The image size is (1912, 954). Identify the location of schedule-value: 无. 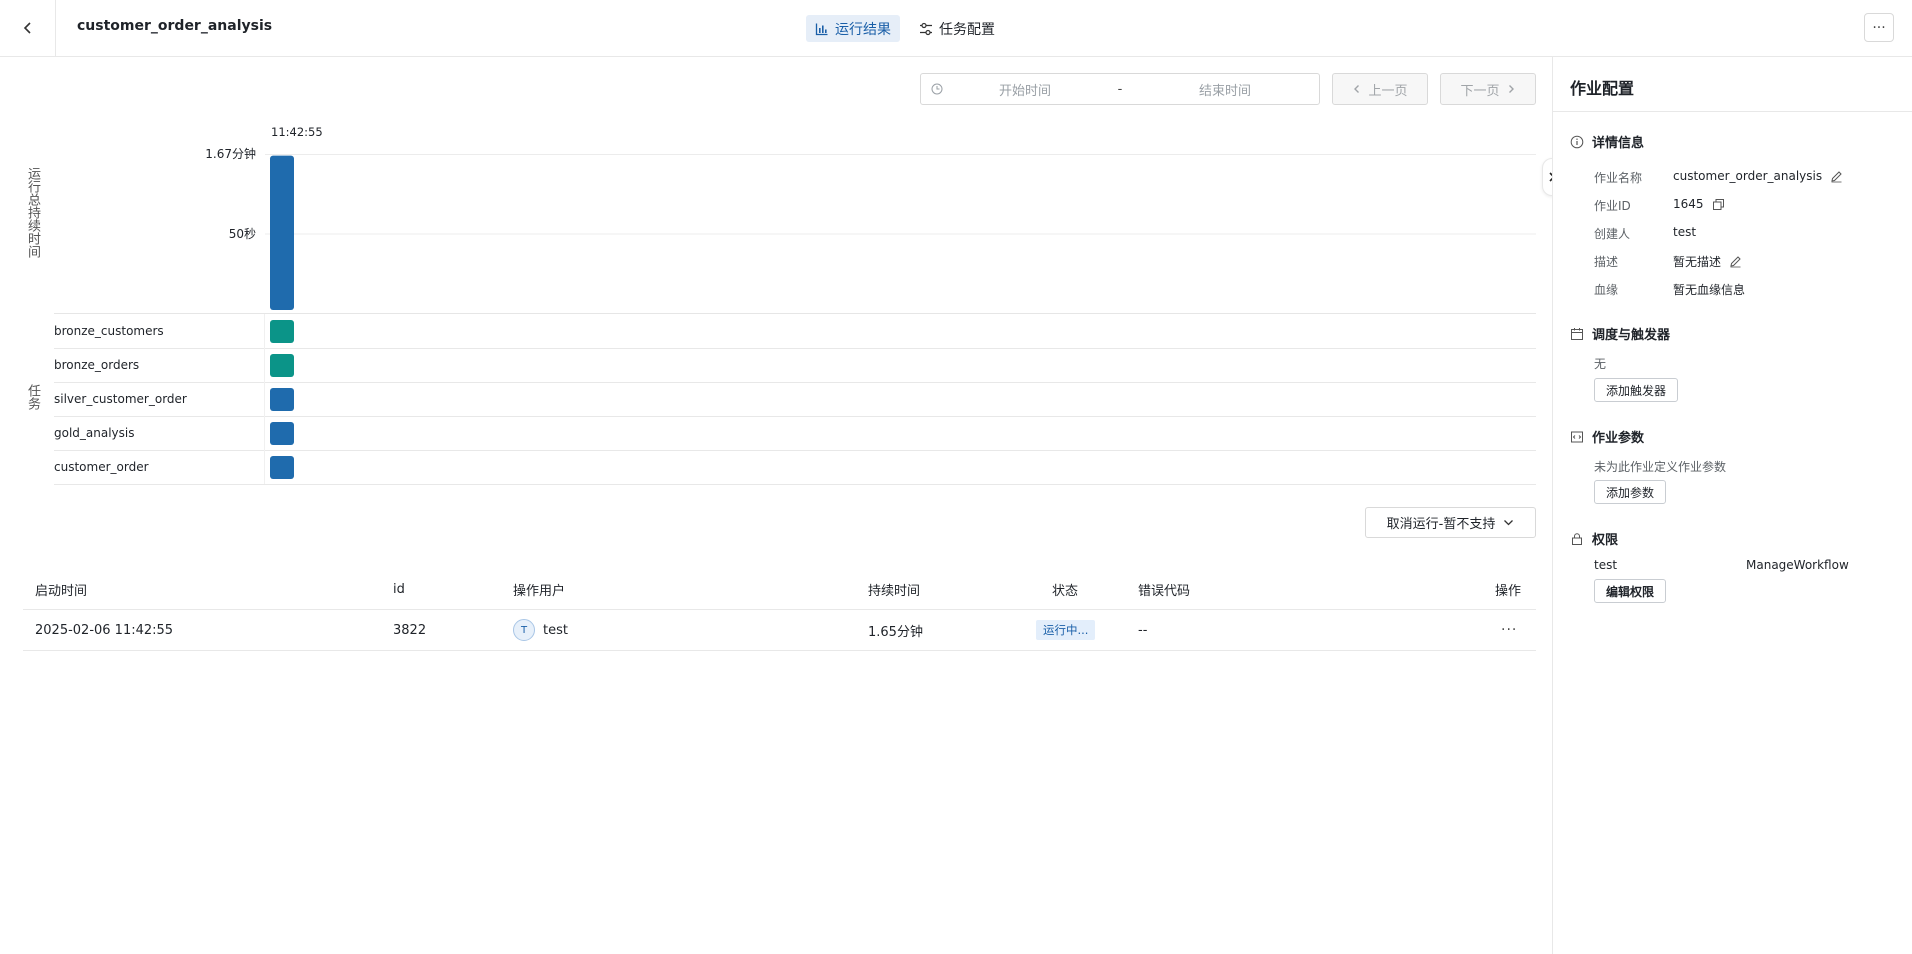
(1600, 364).